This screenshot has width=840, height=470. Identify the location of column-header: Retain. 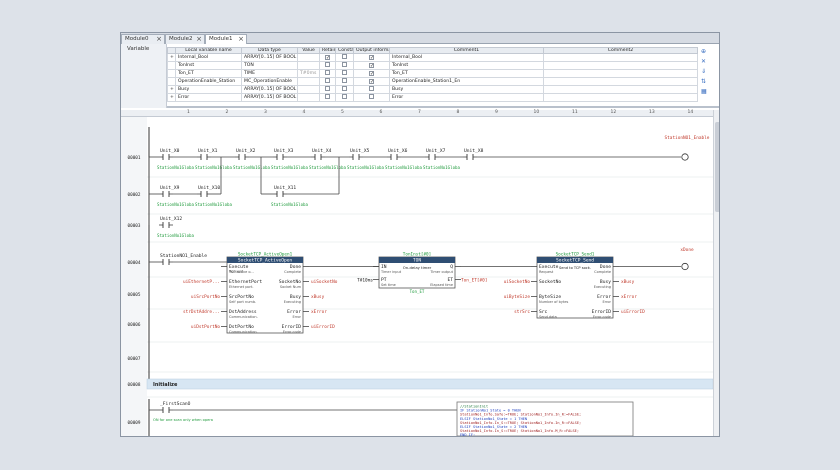
(327, 50).